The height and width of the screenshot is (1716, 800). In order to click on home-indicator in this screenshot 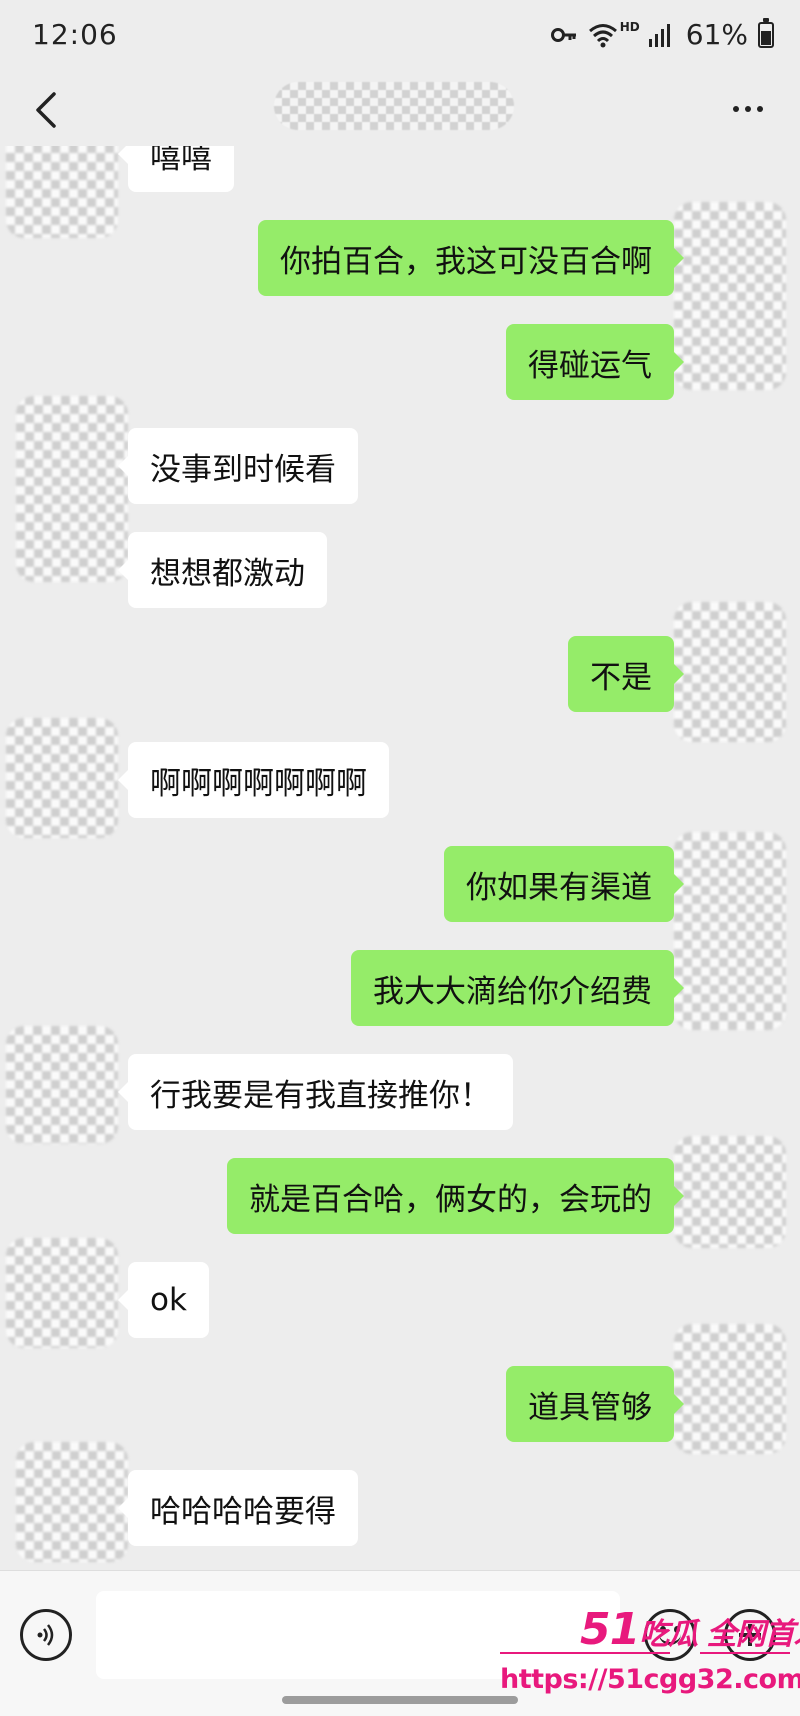, I will do `click(400, 1700)`.